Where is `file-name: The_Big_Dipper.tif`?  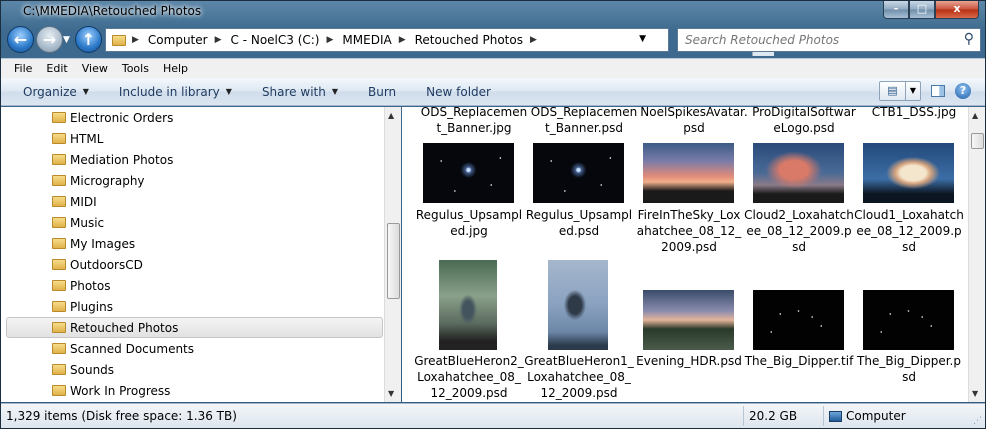 file-name: The_Big_Dipper.tif is located at coordinates (799, 361).